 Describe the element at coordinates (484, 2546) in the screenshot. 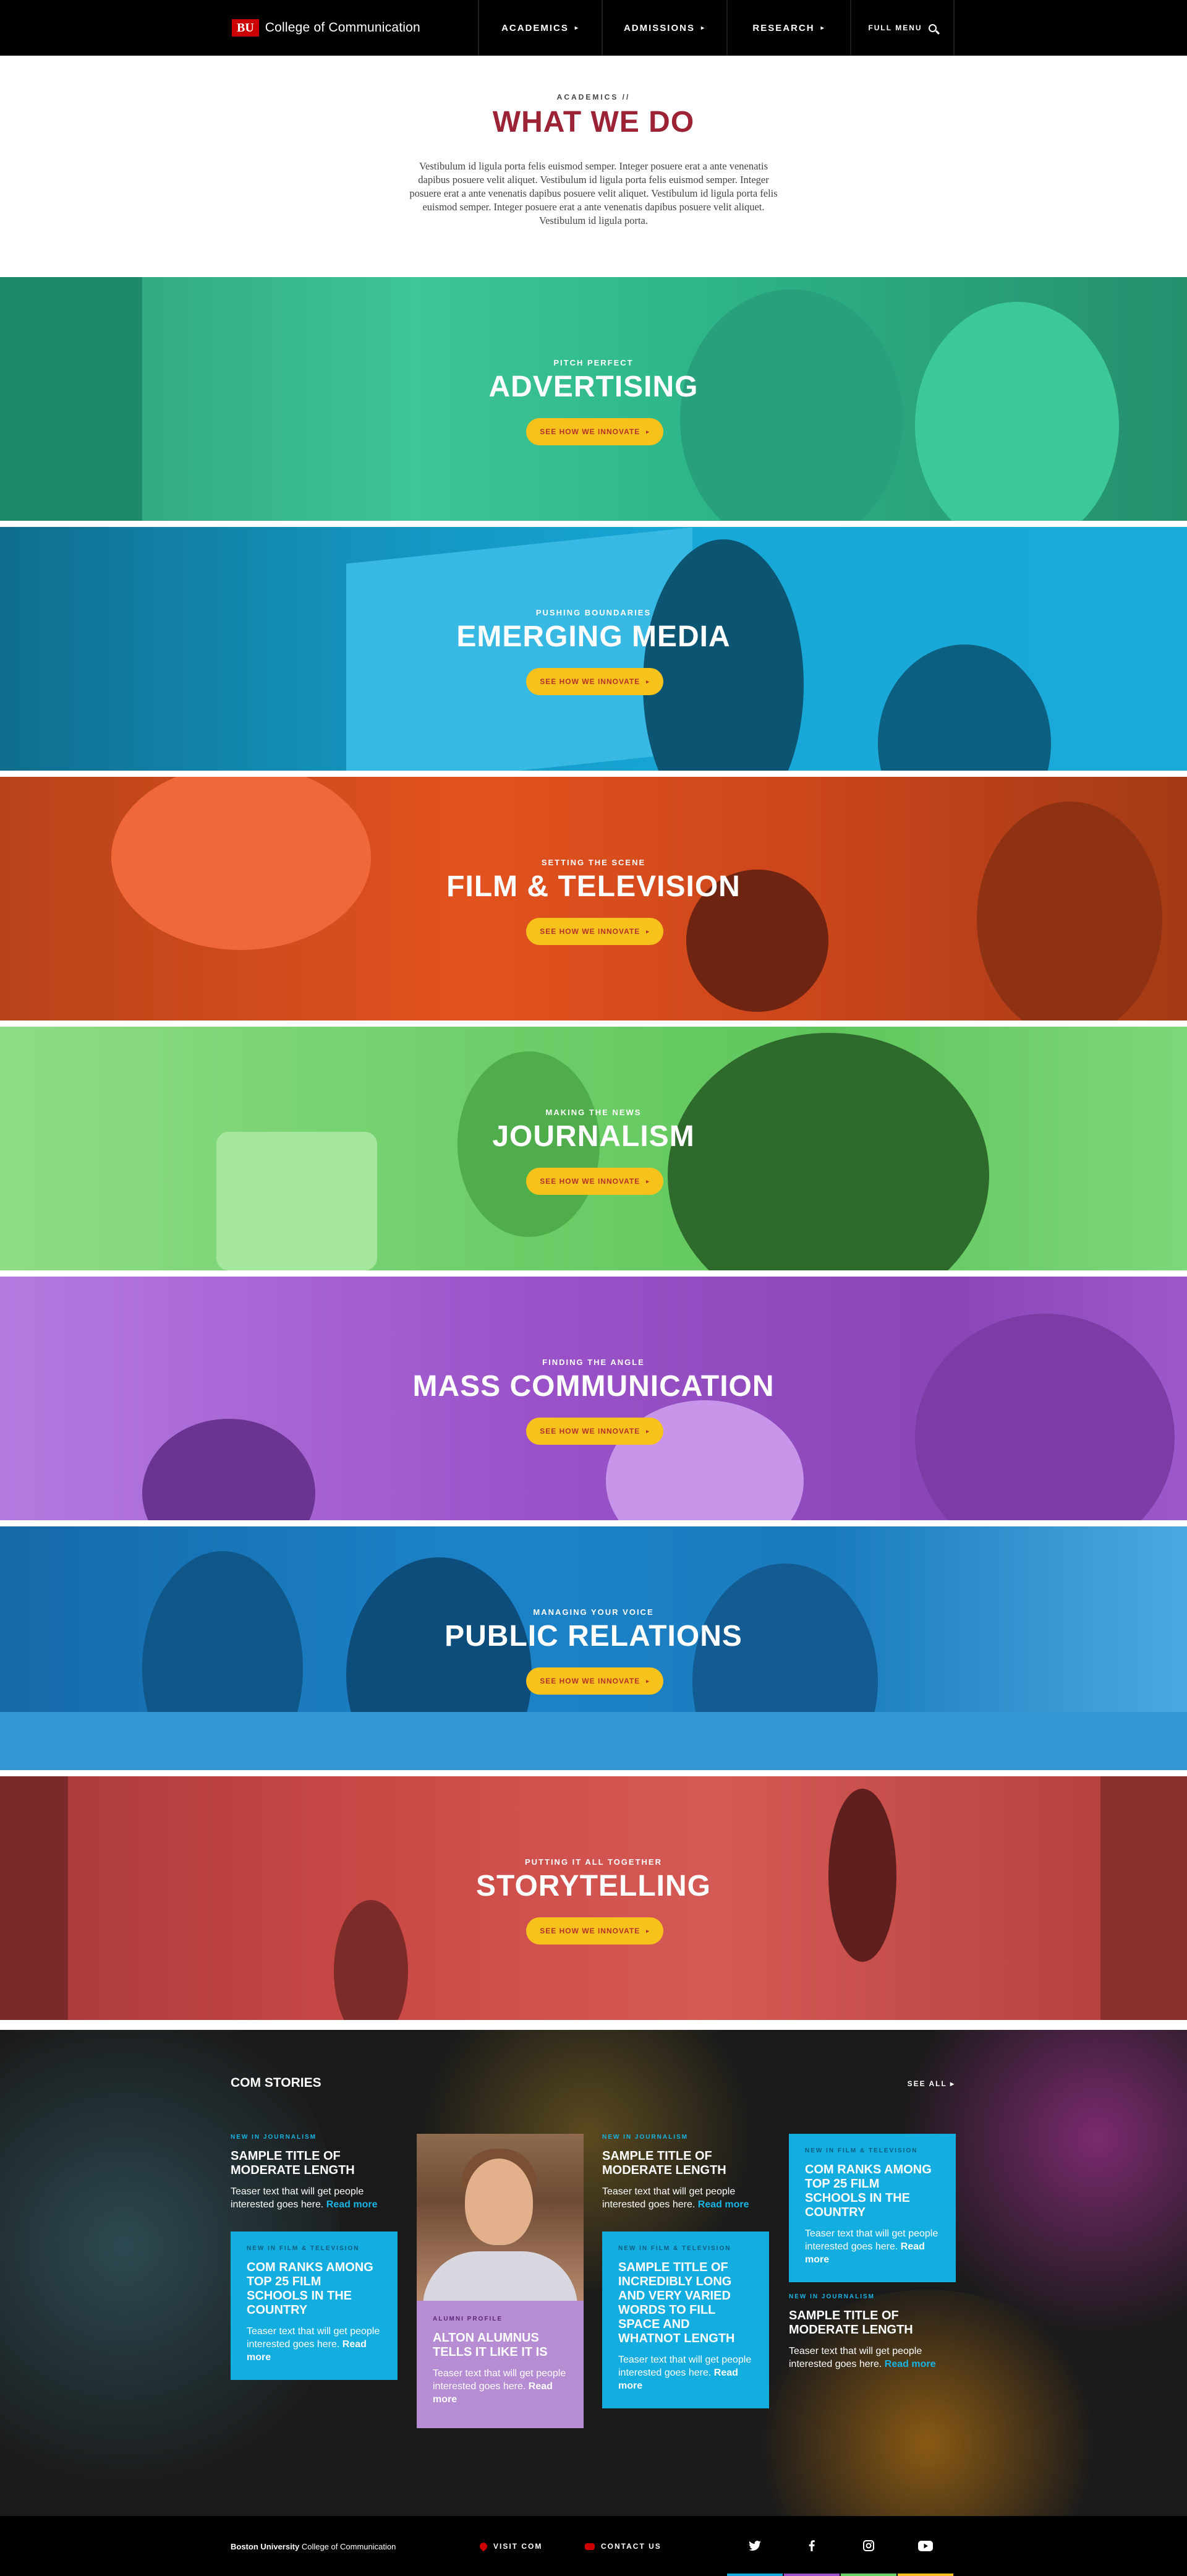

I see `map-pin-icon` at that location.